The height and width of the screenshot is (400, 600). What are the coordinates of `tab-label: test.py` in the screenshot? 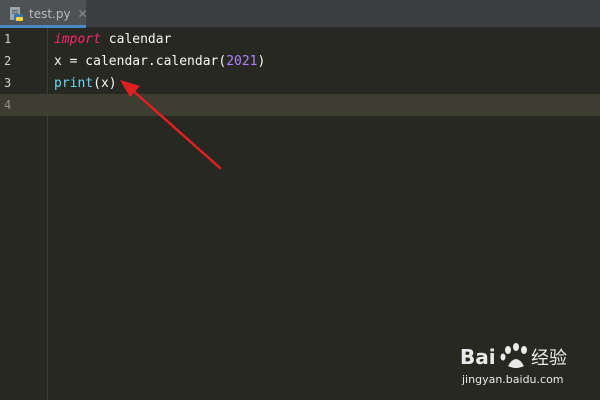 It's located at (50, 14).